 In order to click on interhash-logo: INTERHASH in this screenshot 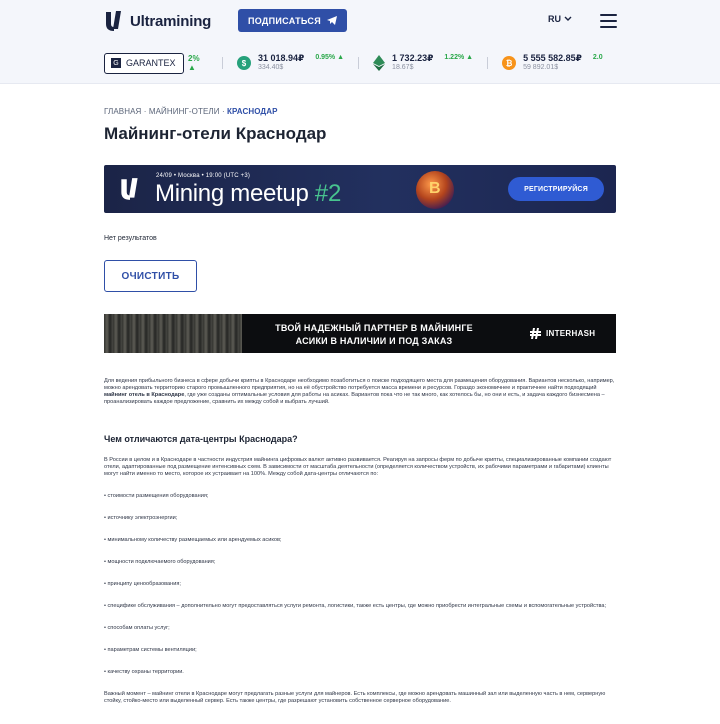, I will do `click(562, 333)`.